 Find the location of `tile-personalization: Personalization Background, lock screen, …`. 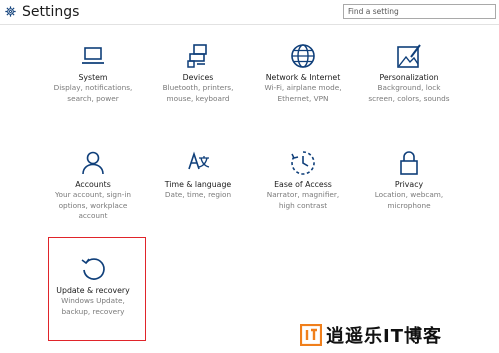

tile-personalization: Personalization Background, lock screen, … is located at coordinates (409, 73).